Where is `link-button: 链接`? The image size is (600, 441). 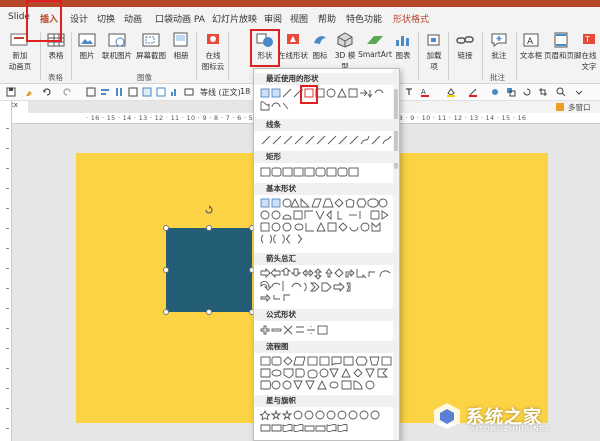
link-button: 链接 is located at coordinates (465, 46).